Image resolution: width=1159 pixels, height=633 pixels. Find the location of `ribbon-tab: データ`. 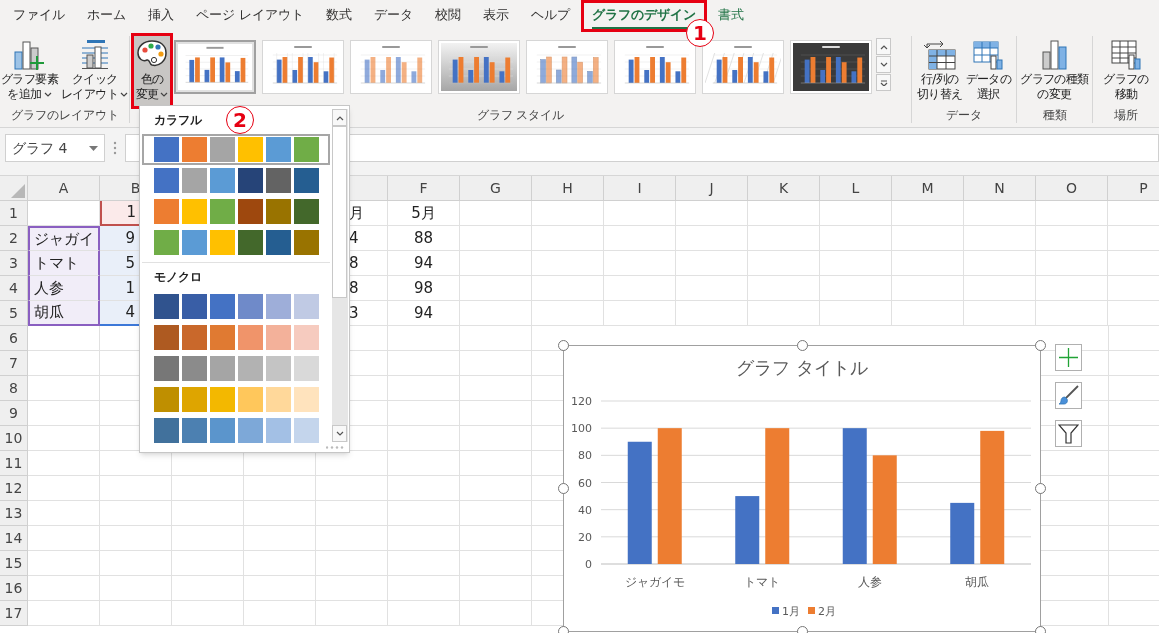

ribbon-tab: データ is located at coordinates (394, 16).